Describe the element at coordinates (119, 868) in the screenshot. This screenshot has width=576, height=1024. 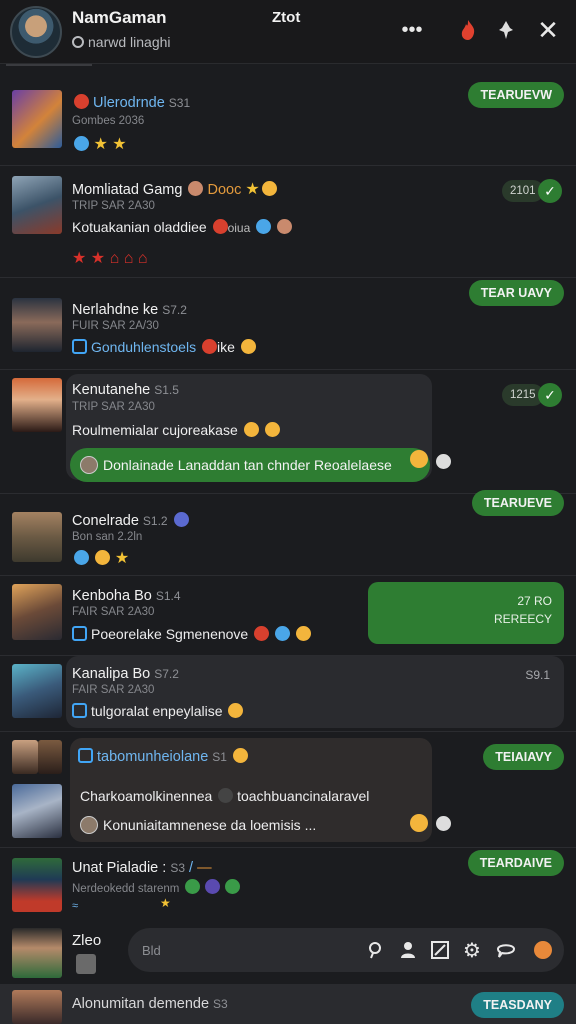
I see `item-name: Unat Pialadie :` at that location.